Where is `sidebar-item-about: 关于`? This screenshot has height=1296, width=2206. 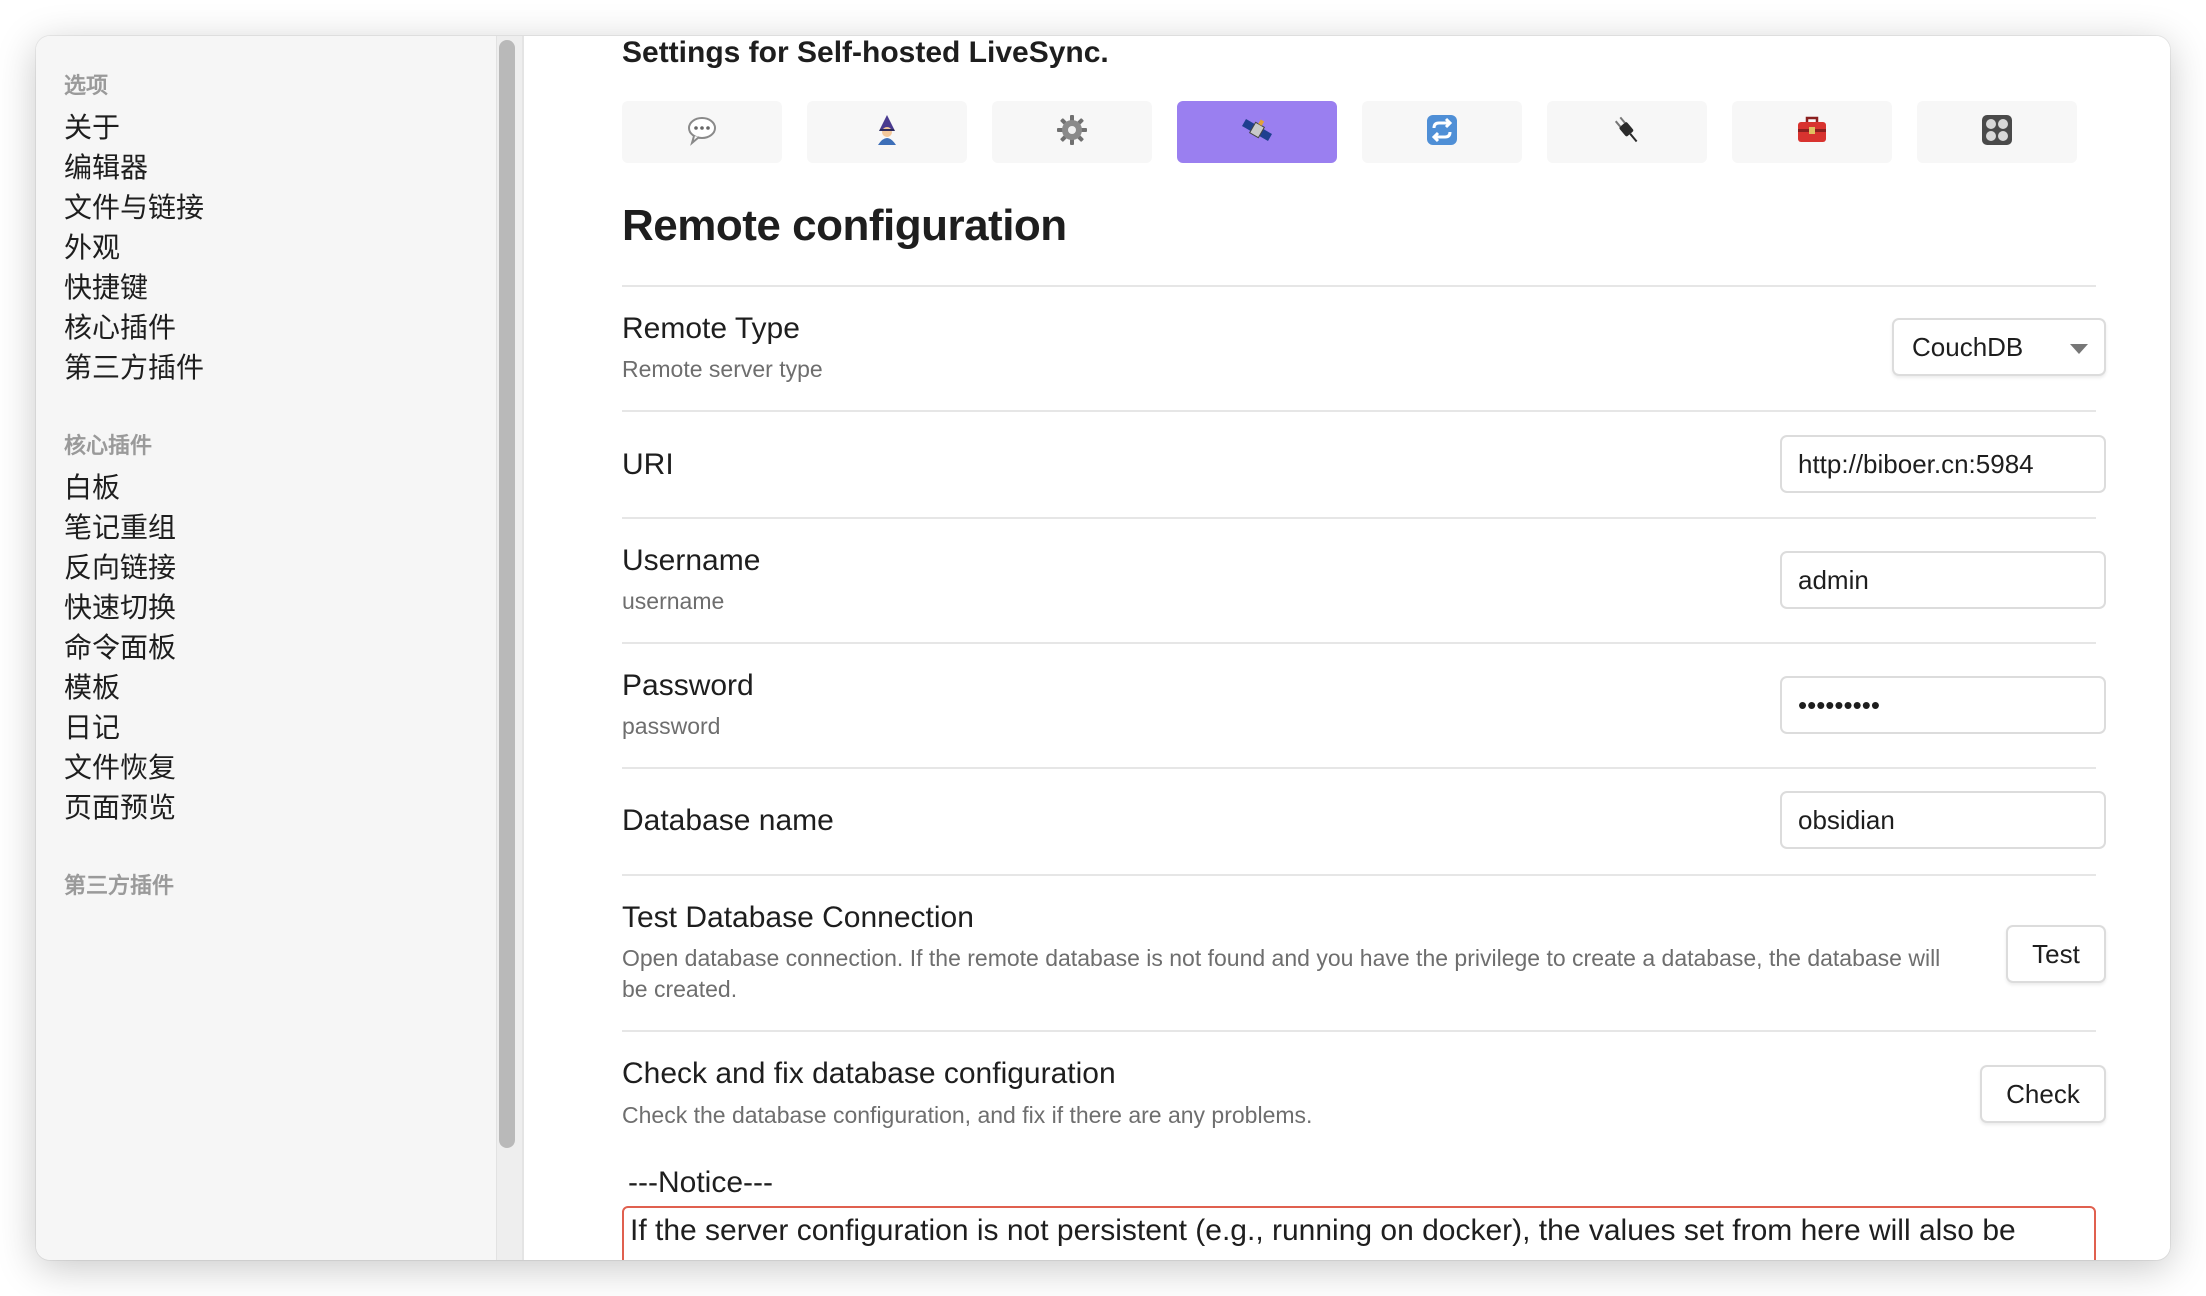
sidebar-item-about: 关于 is located at coordinates (92, 126).